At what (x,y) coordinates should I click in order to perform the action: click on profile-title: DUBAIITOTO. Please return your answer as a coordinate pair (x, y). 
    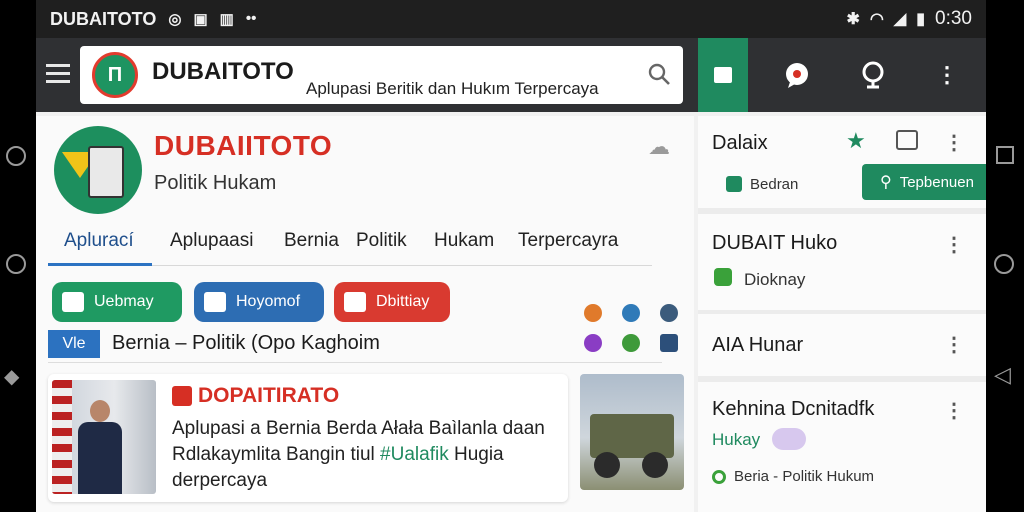
    Looking at the image, I should click on (243, 145).